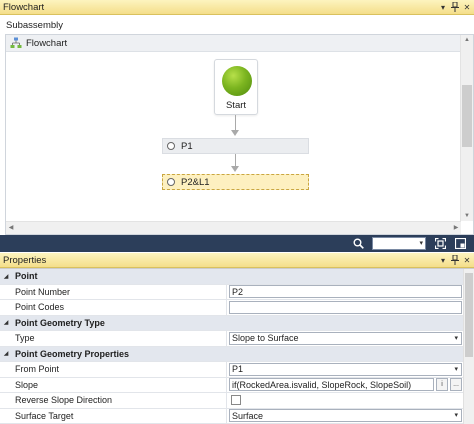 This screenshot has width=474, height=424. What do you see at coordinates (121, 307) in the screenshot?
I see `property-name: Point Codes` at bounding box center [121, 307].